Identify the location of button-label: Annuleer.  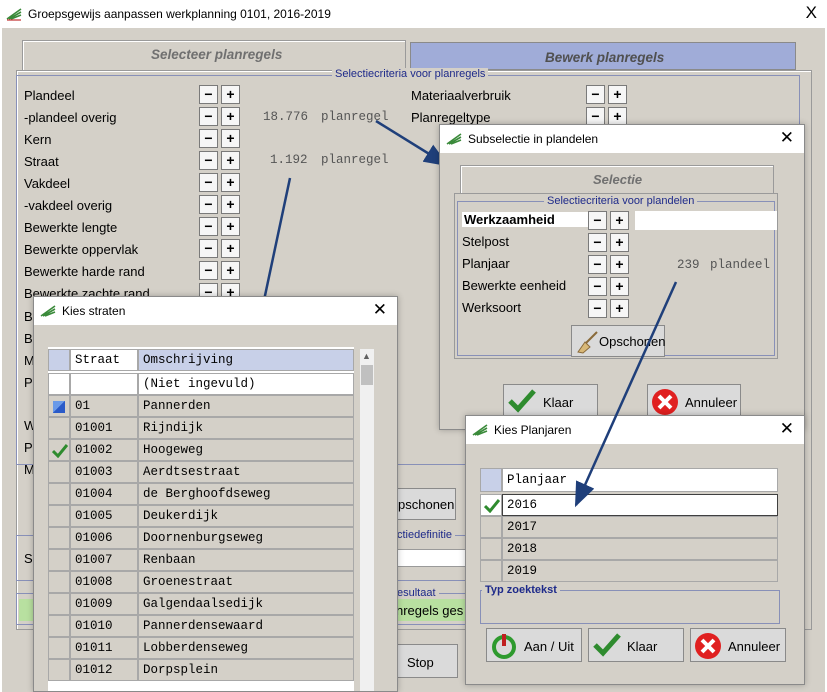
(711, 402).